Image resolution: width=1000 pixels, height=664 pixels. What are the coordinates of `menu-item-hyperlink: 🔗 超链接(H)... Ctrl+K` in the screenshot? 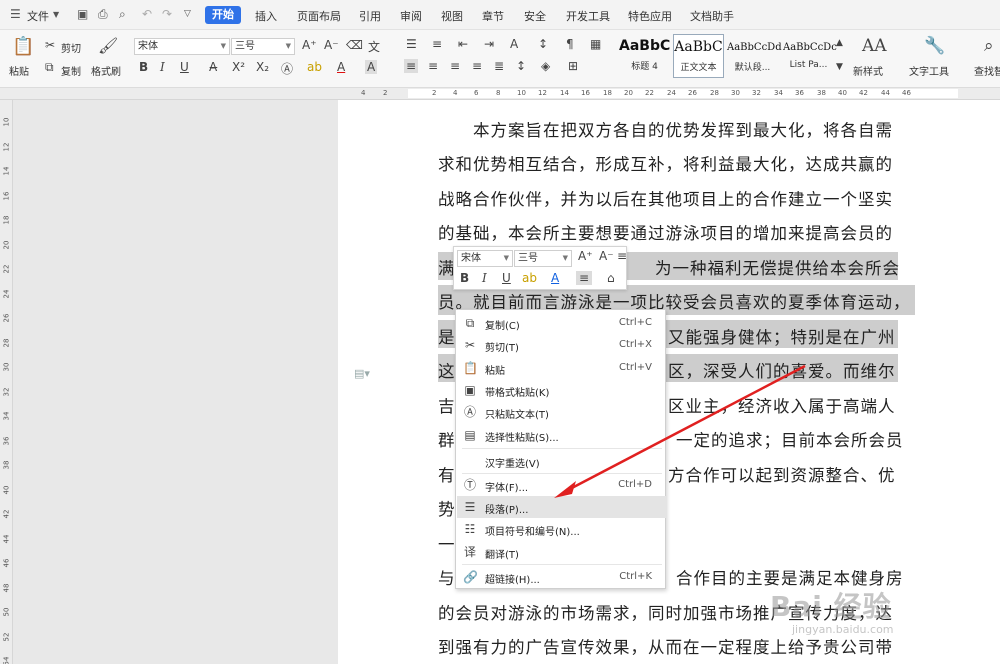 It's located at (561, 577).